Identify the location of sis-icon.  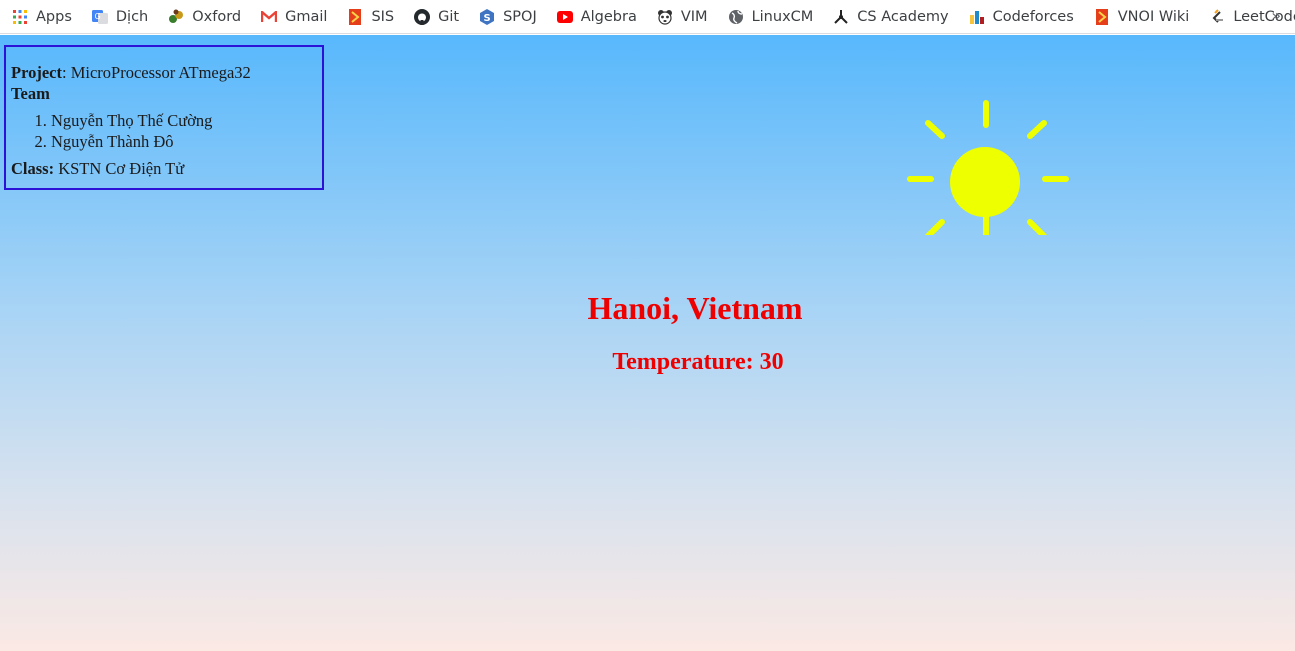
(355, 16).